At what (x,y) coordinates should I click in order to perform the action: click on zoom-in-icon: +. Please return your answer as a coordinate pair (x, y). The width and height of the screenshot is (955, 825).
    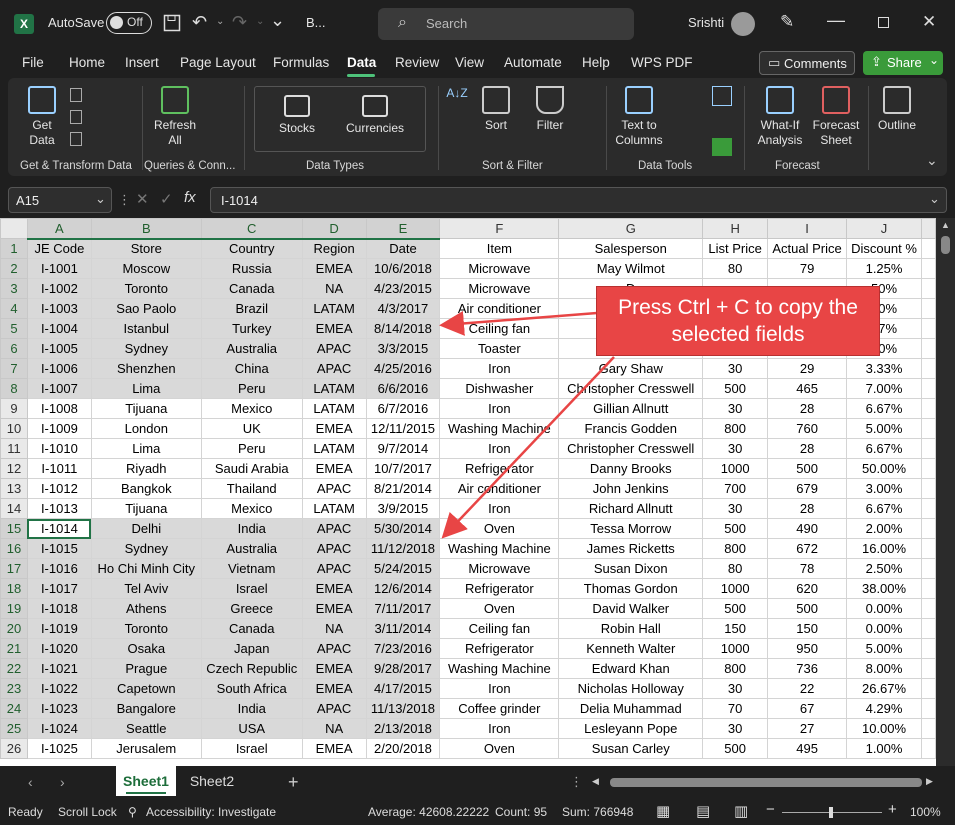
    Looking at the image, I should click on (892, 809).